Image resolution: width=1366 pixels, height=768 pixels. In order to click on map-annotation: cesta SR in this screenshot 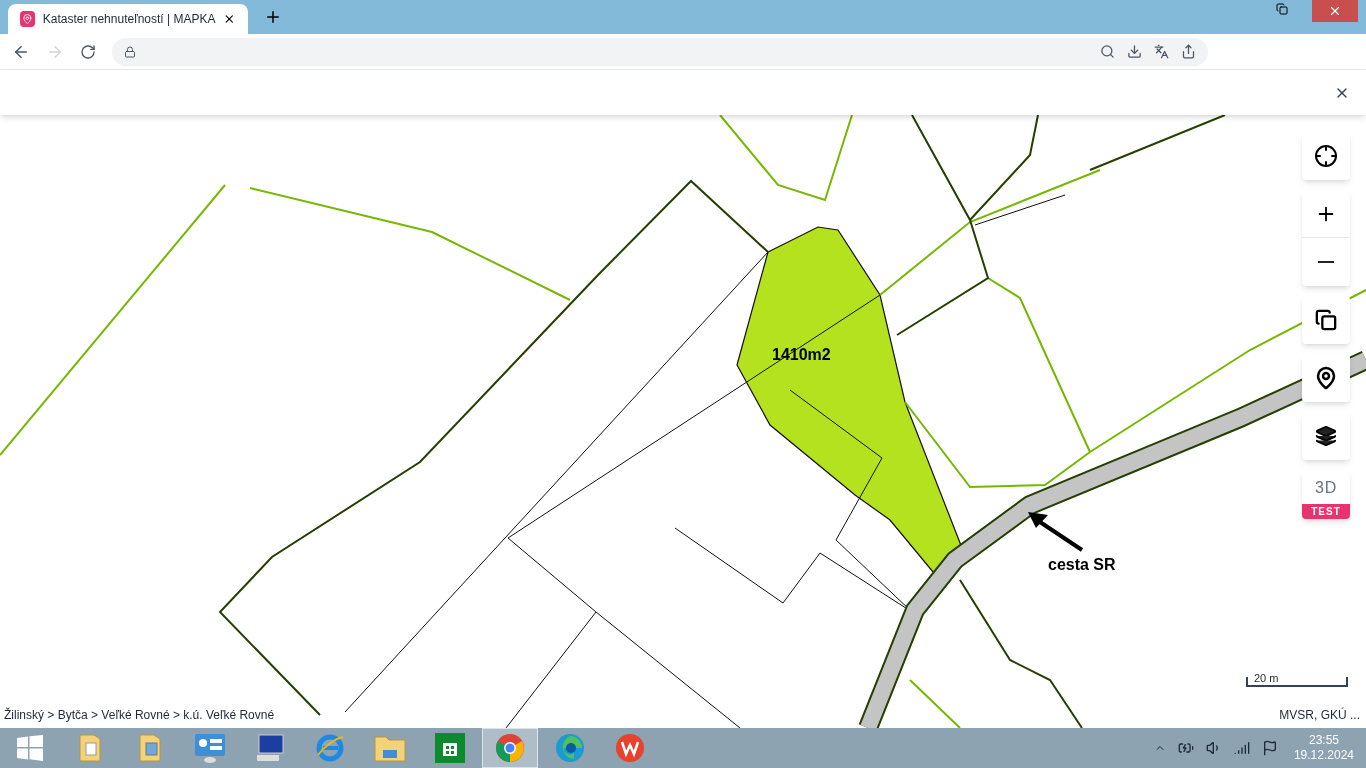, I will do `click(1082, 565)`.